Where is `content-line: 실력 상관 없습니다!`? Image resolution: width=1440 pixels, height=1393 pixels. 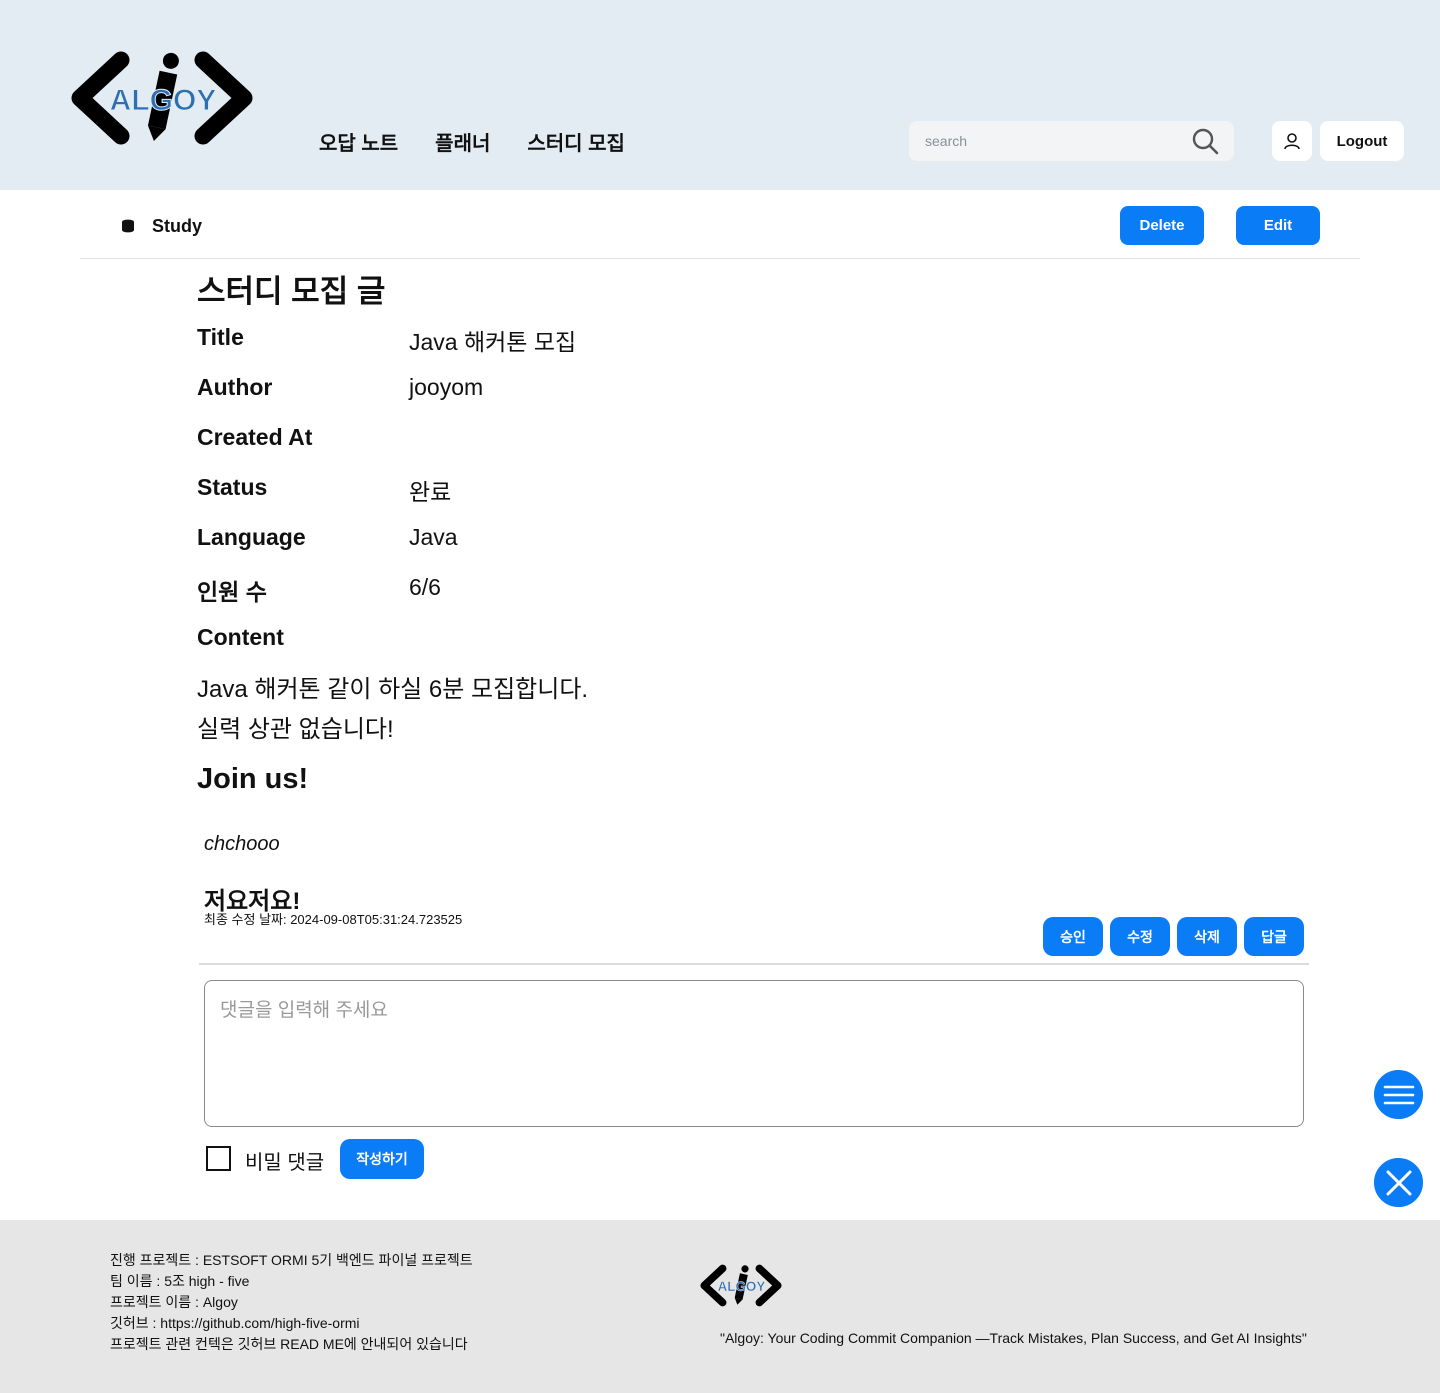
content-line: 실력 상관 없습니다! is located at coordinates (295, 729).